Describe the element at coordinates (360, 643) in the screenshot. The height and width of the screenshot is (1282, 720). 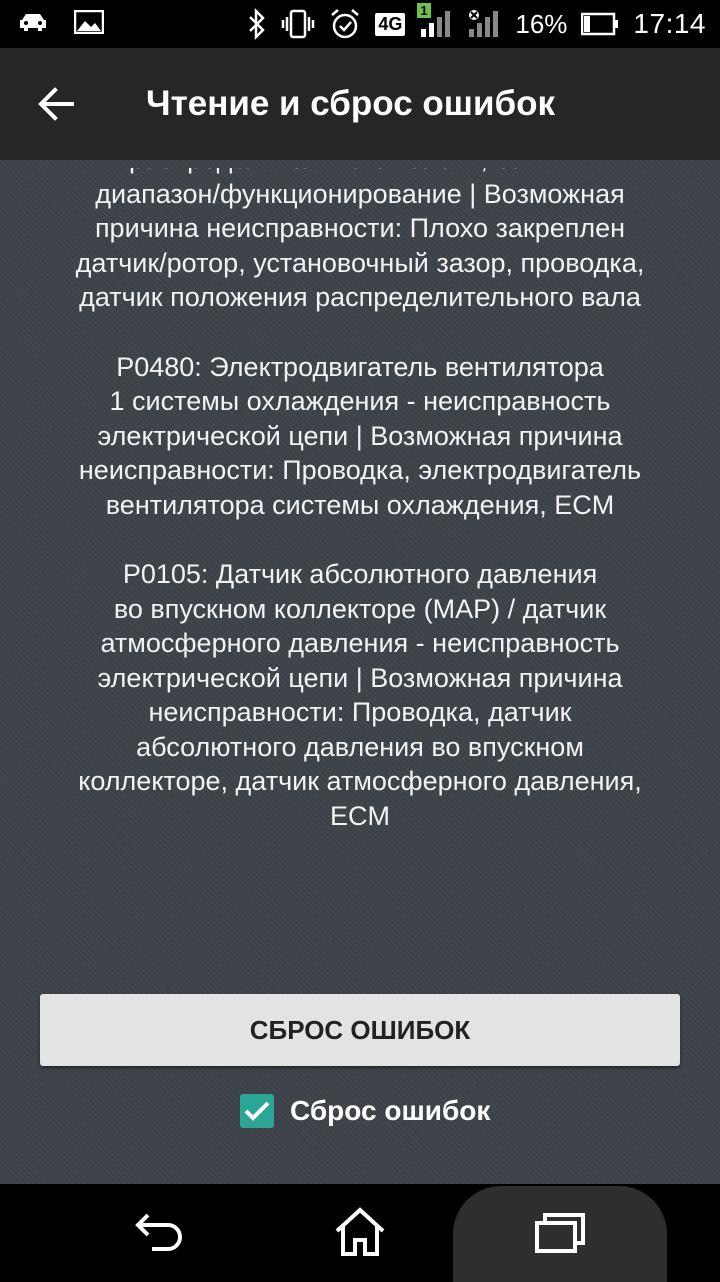
I see `error-line: атмосферного давления - неисправность` at that location.